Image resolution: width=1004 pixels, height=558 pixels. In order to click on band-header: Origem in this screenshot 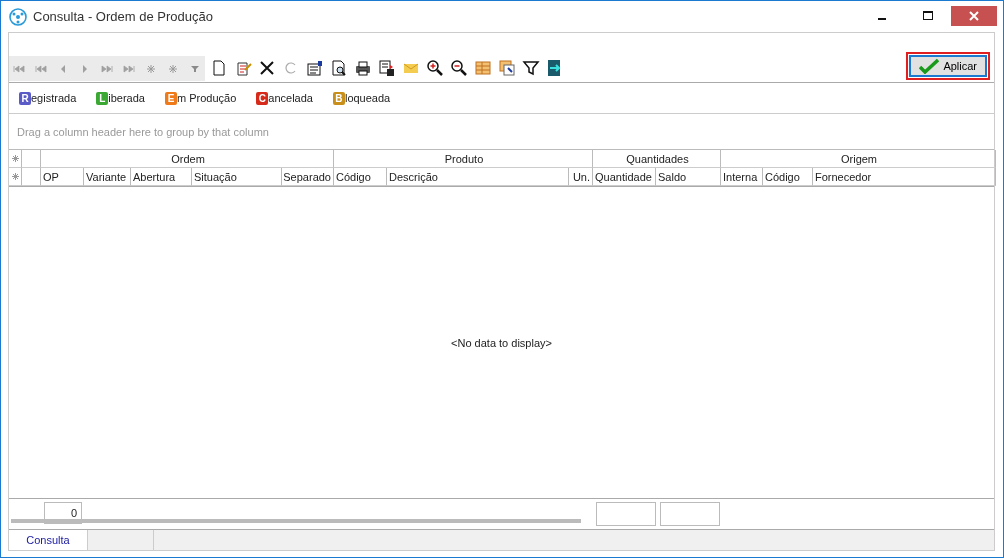, I will do `click(858, 159)`.